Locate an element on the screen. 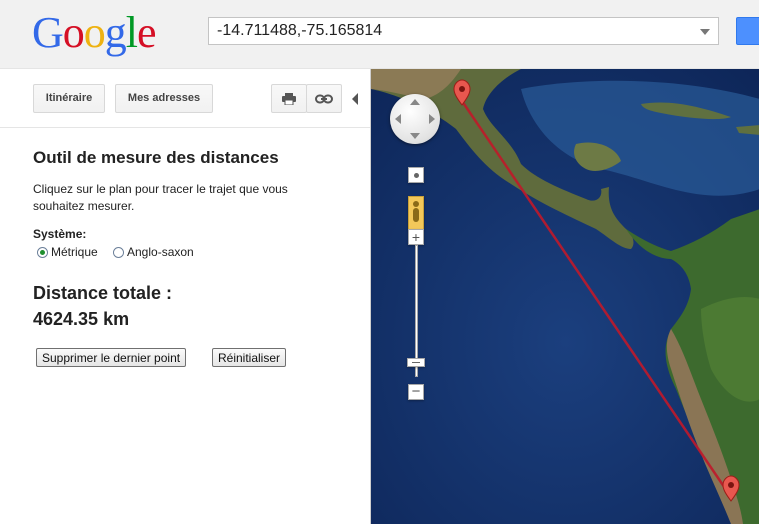 The width and height of the screenshot is (759, 524). imperial-option: Anglo-saxon is located at coordinates (153, 252).